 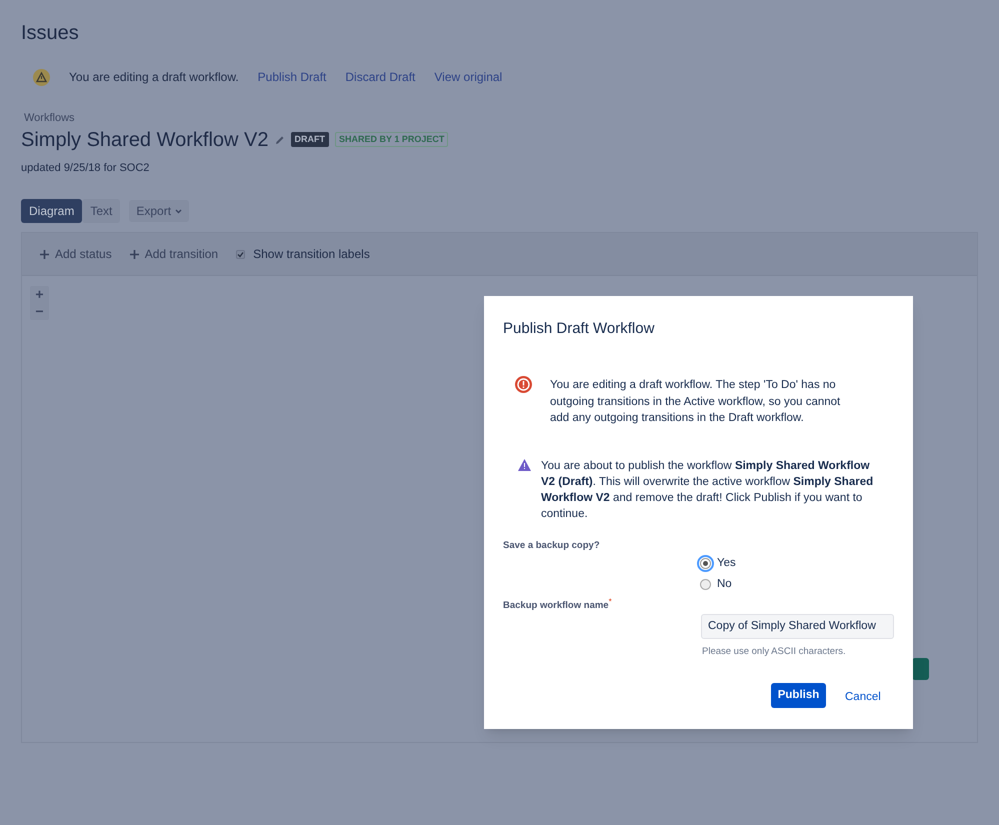 What do you see at coordinates (578, 329) in the screenshot?
I see `dialog-title: Publish Draft Workflow` at bounding box center [578, 329].